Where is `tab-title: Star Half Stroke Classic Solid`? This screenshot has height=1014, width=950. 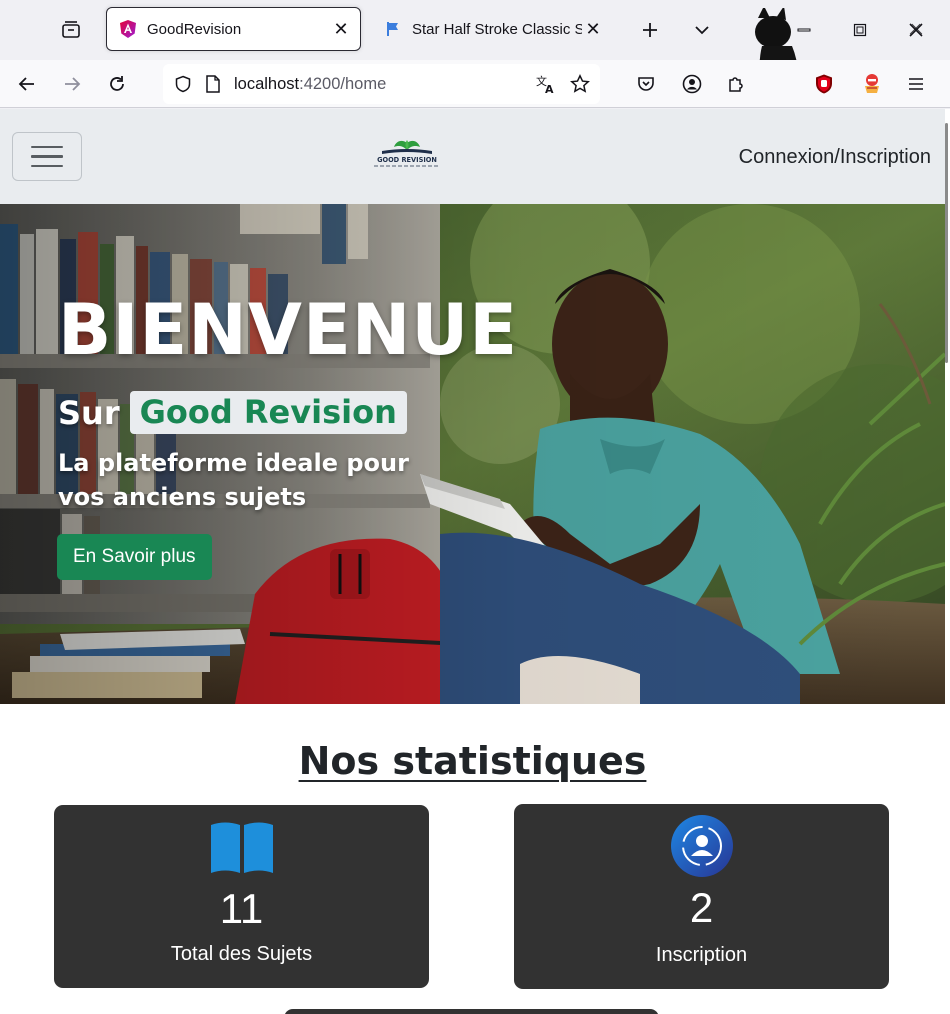 tab-title: Star Half Stroke Classic Solid is located at coordinates (497, 29).